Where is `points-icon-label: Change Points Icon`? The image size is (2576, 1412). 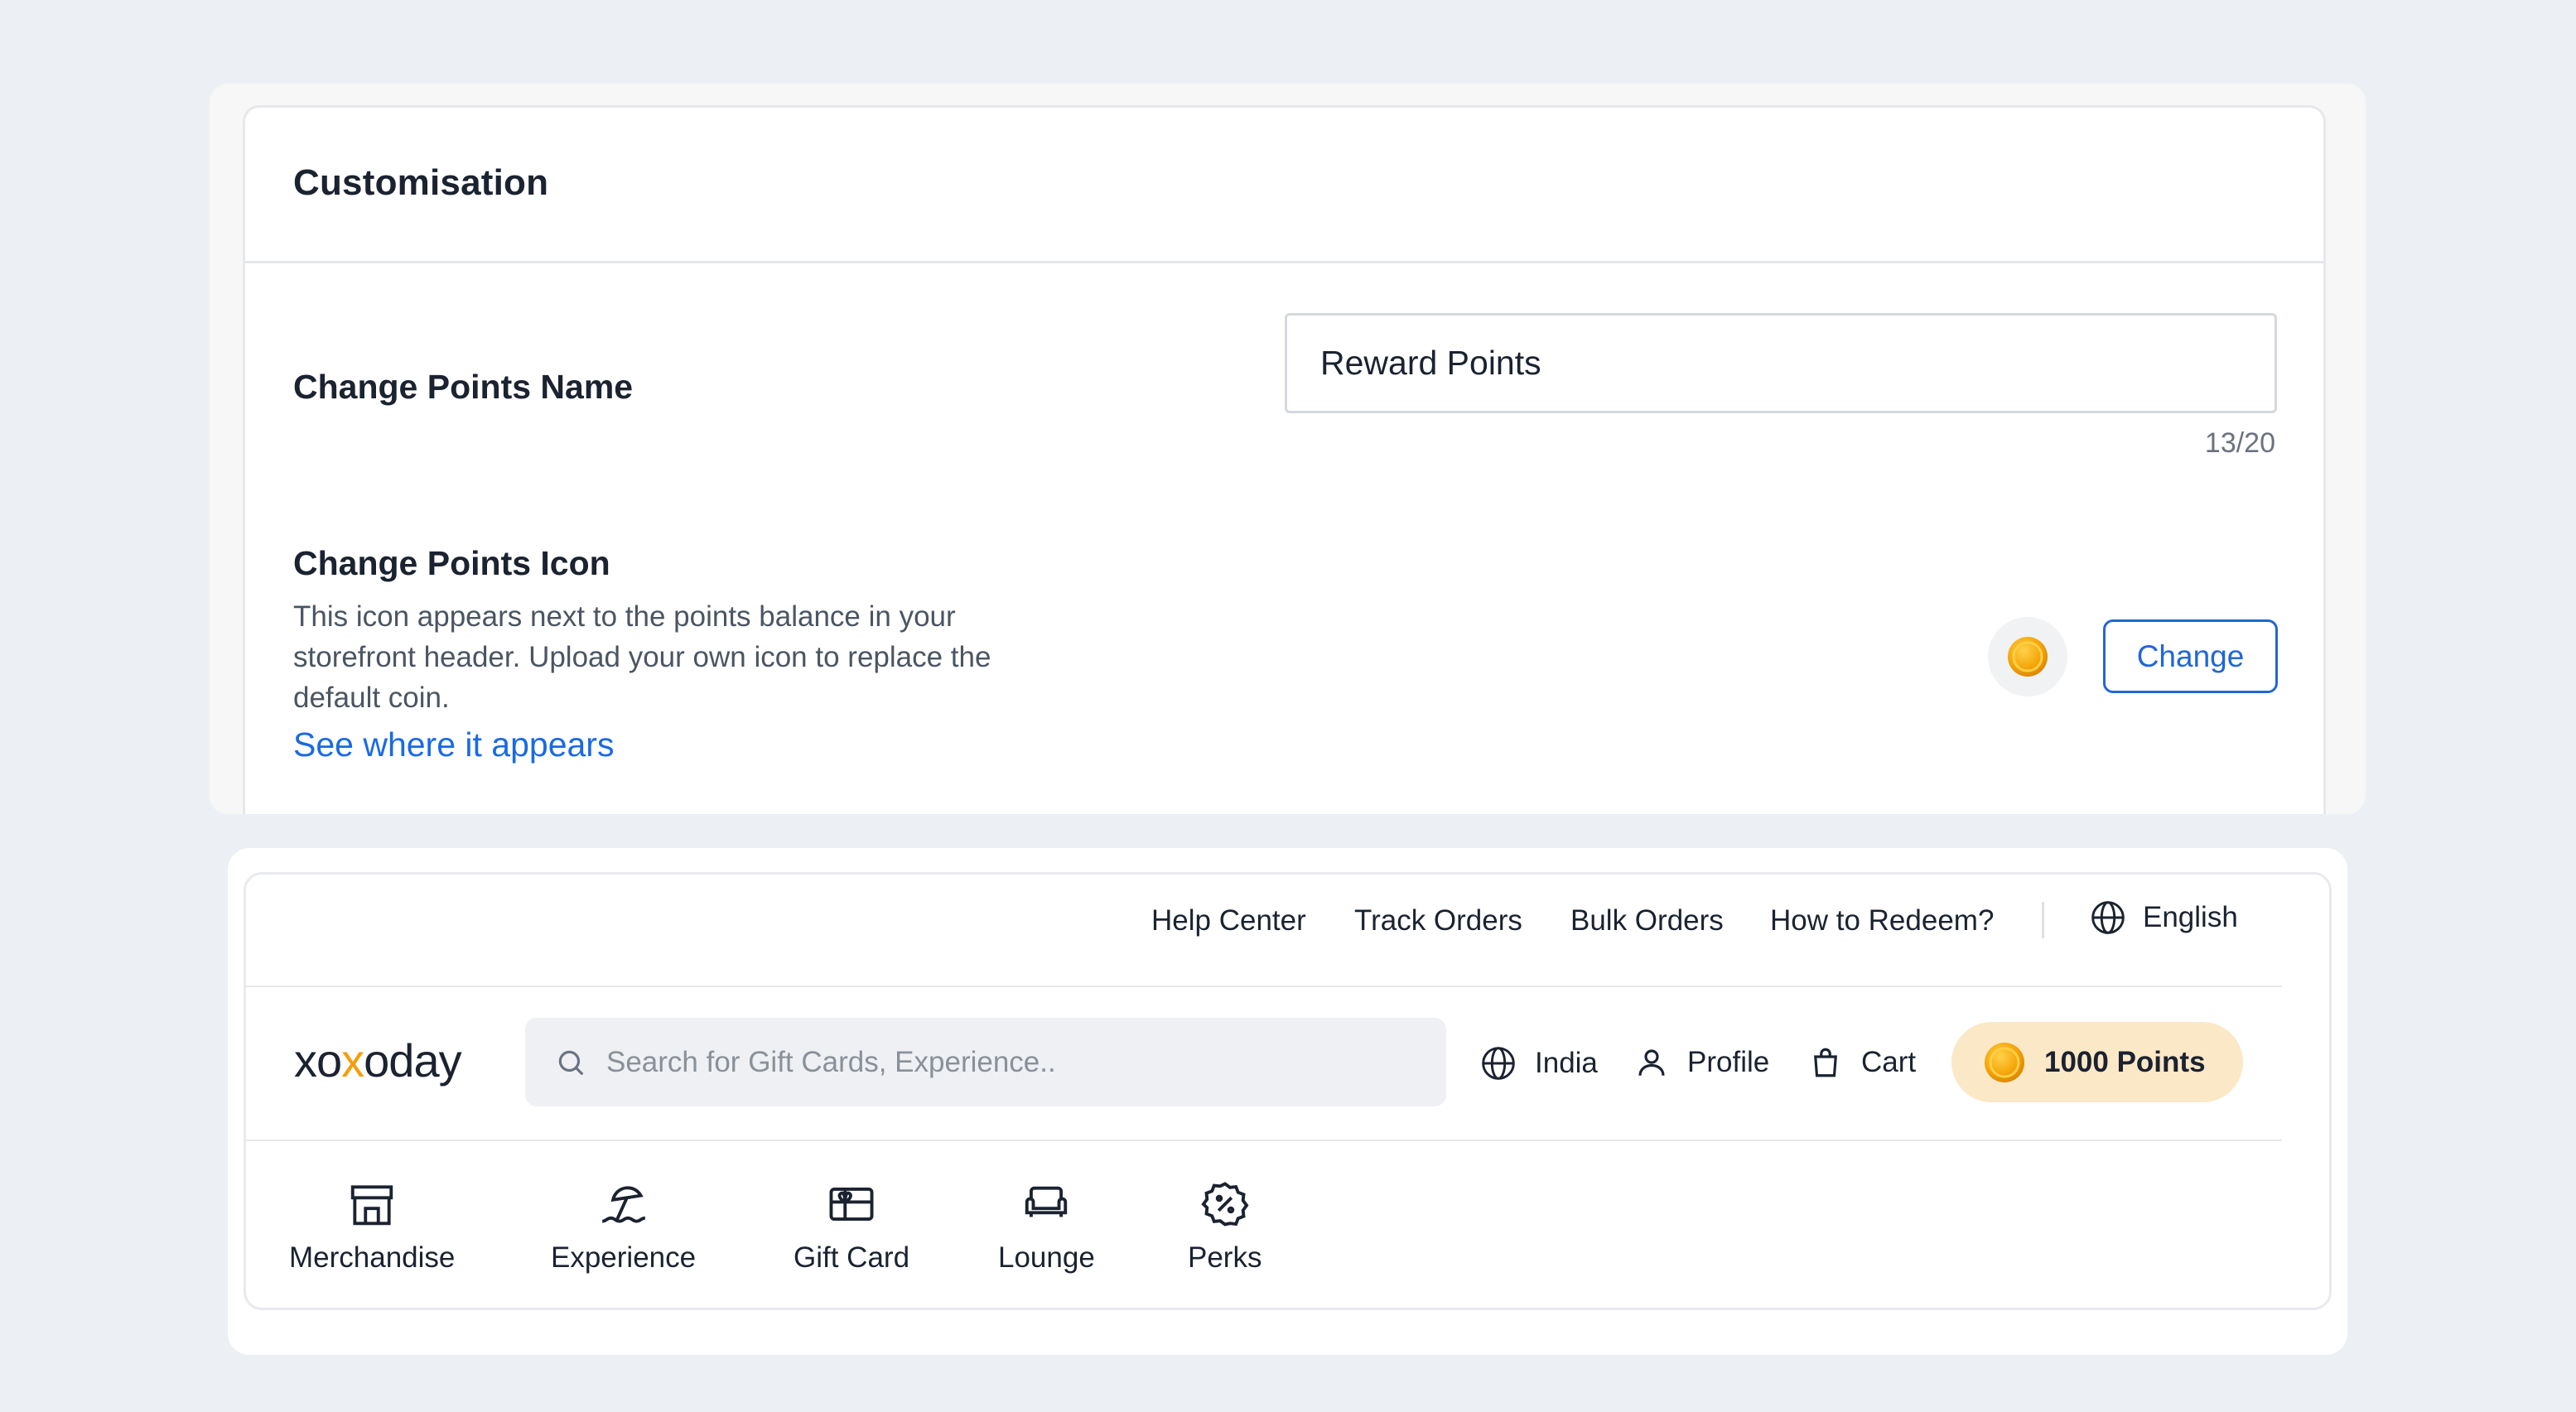
points-icon-label: Change Points Icon is located at coordinates (451, 563).